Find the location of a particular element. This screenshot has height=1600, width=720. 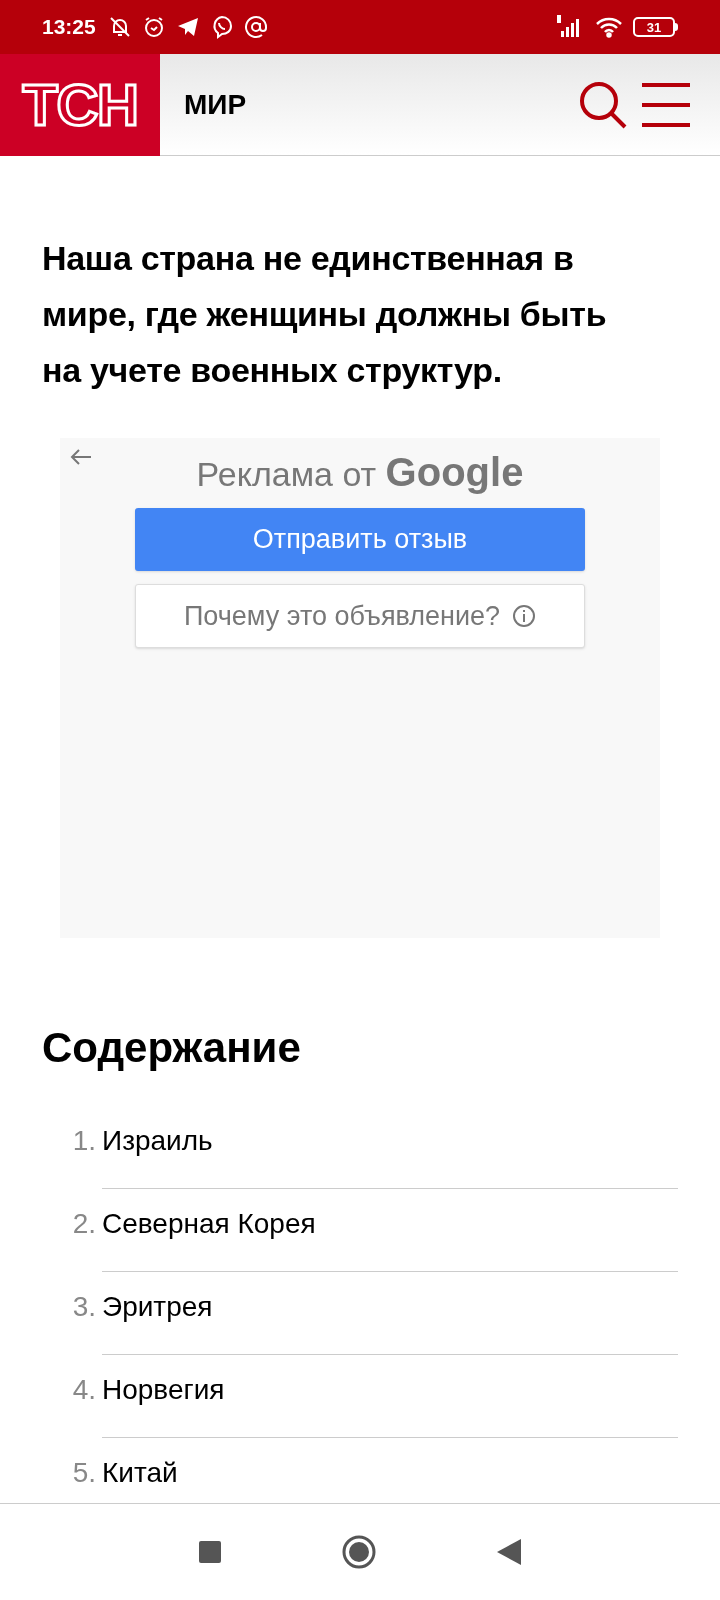

contents-link: Норвегия is located at coordinates (163, 1390).